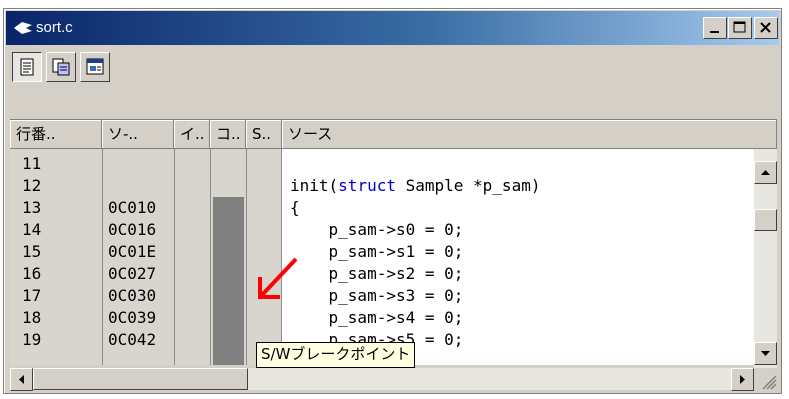 Image resolution: width=789 pixels, height=399 pixels. I want to click on resize-grip, so click(765, 379).